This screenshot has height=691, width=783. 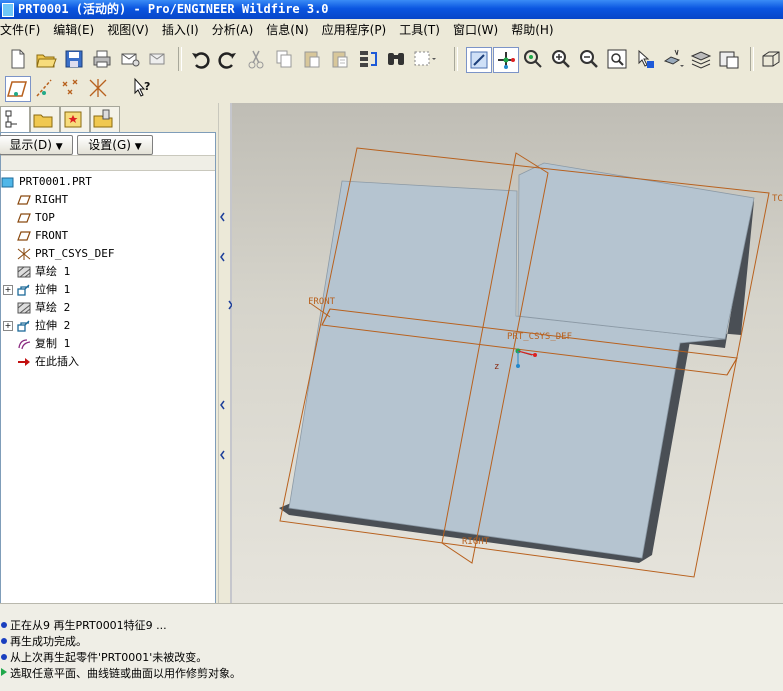 What do you see at coordinates (422, 30) in the screenshot?
I see `menu-tools: 工具(T)` at bounding box center [422, 30].